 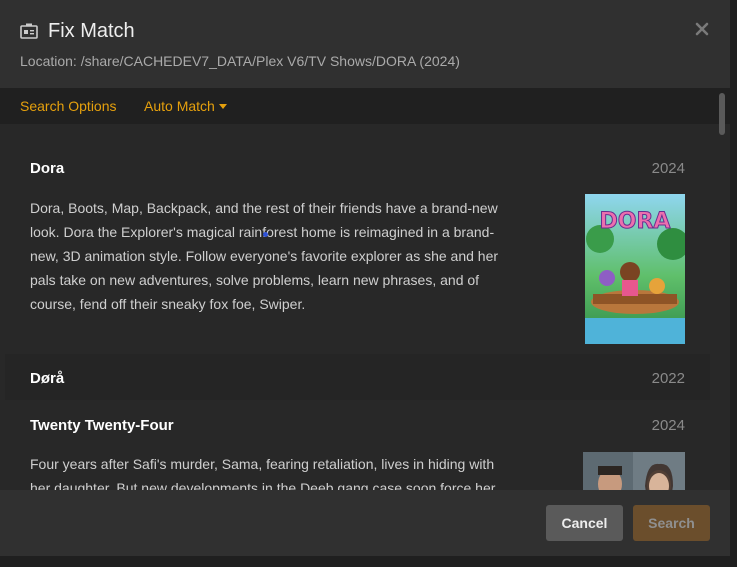 What do you see at coordinates (671, 523) in the screenshot?
I see `search-button: Search` at bounding box center [671, 523].